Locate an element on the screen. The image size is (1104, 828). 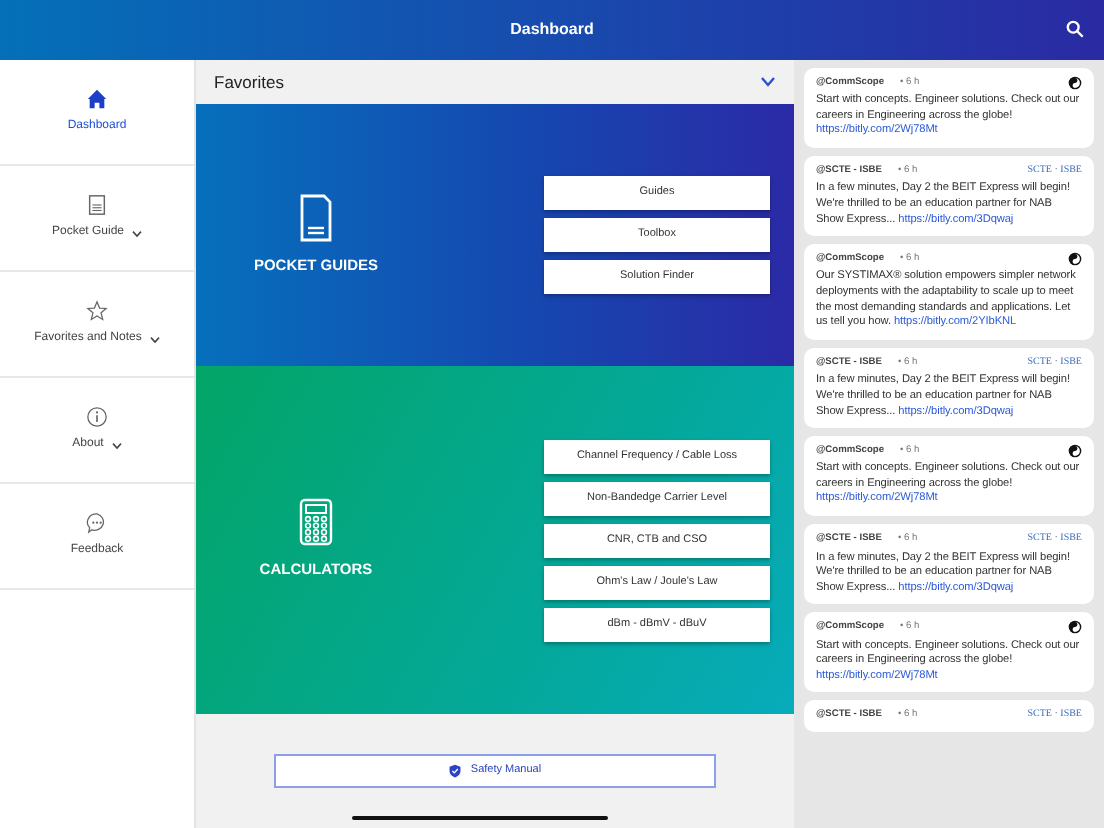
info-icon is located at coordinates (97, 417).